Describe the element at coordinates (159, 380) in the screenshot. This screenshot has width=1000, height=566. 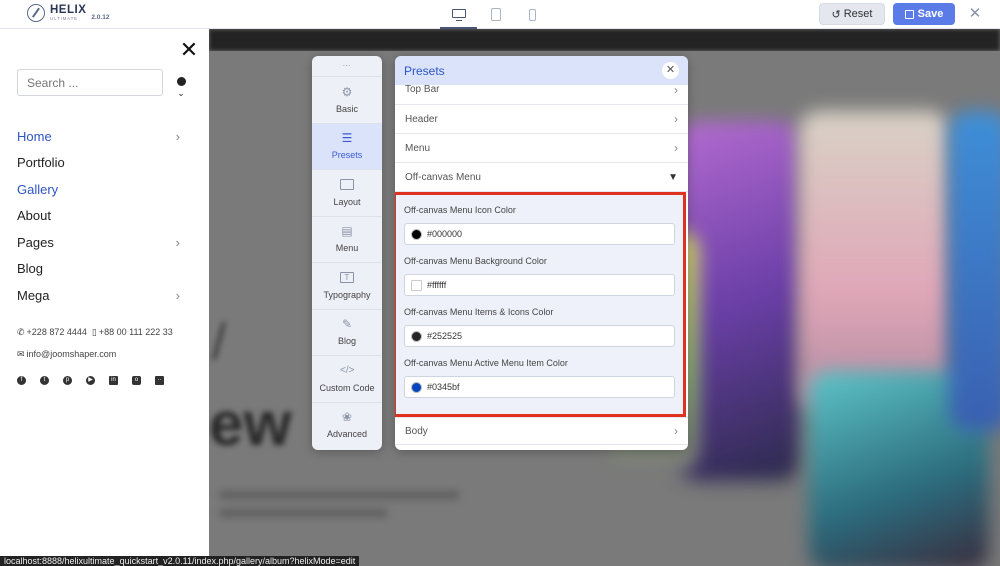
I see `flickr-icon: ··` at that location.